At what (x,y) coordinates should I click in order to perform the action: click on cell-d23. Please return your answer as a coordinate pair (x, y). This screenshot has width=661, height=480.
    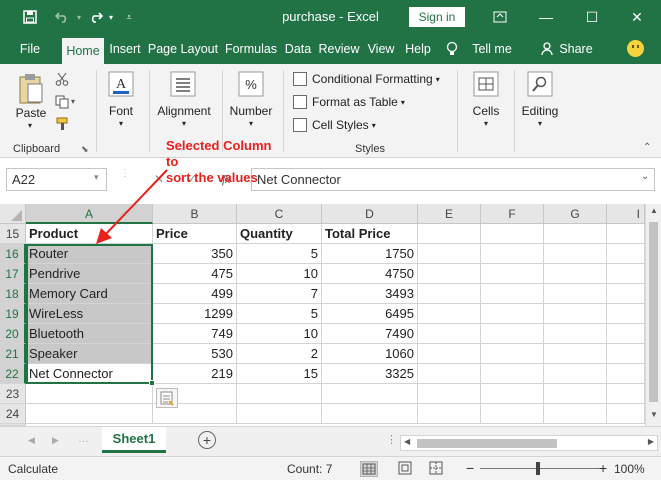
    Looking at the image, I should click on (370, 394).